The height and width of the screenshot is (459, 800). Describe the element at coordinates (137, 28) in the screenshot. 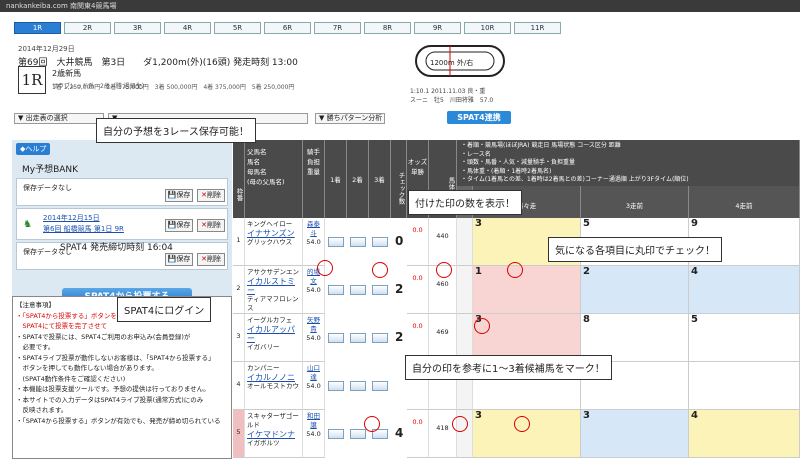

I see `tab-race-3: 3R` at that location.